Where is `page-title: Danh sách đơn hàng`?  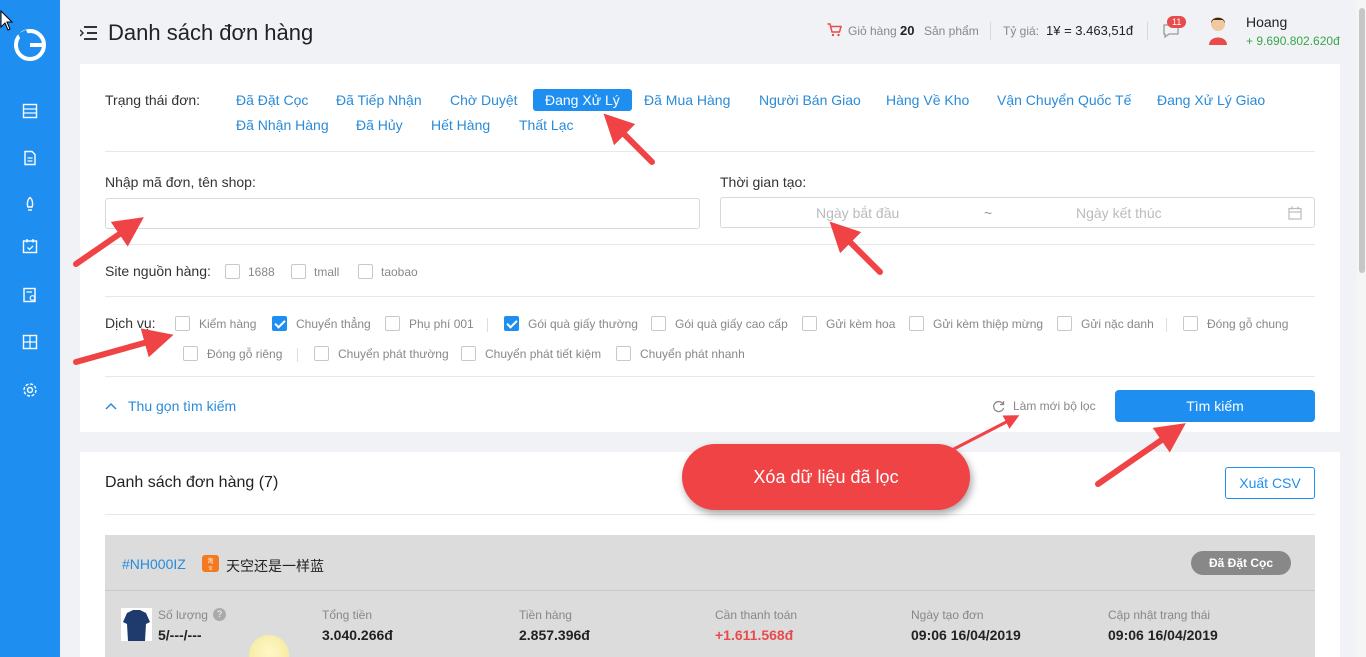
page-title: Danh sách đơn hàng is located at coordinates (211, 32).